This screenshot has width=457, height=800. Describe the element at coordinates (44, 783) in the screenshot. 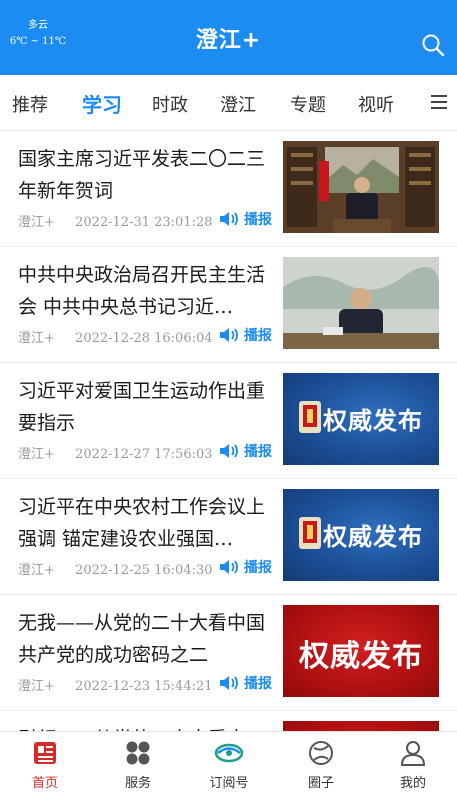

I see `nav-label: 首页` at that location.